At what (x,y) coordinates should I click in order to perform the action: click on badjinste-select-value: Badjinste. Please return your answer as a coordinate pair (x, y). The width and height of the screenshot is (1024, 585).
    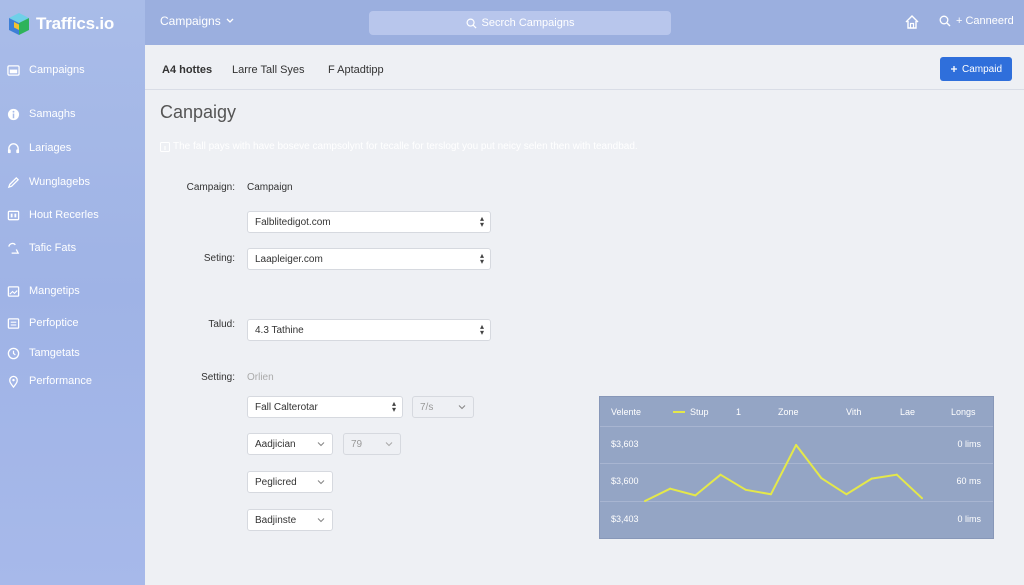
    Looking at the image, I should click on (276, 520).